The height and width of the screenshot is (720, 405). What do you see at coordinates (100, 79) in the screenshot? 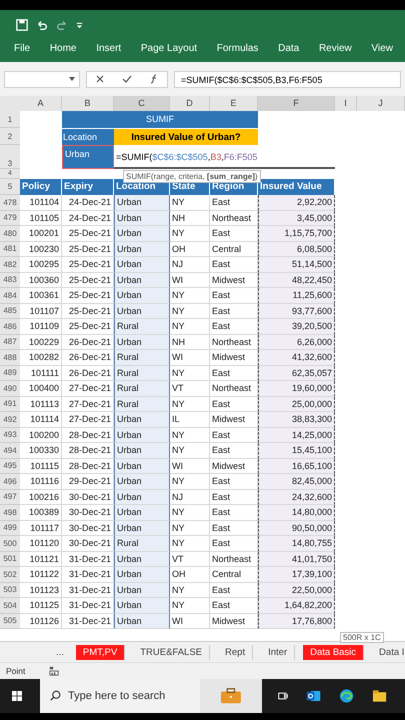
I see `cancel-icon` at bounding box center [100, 79].